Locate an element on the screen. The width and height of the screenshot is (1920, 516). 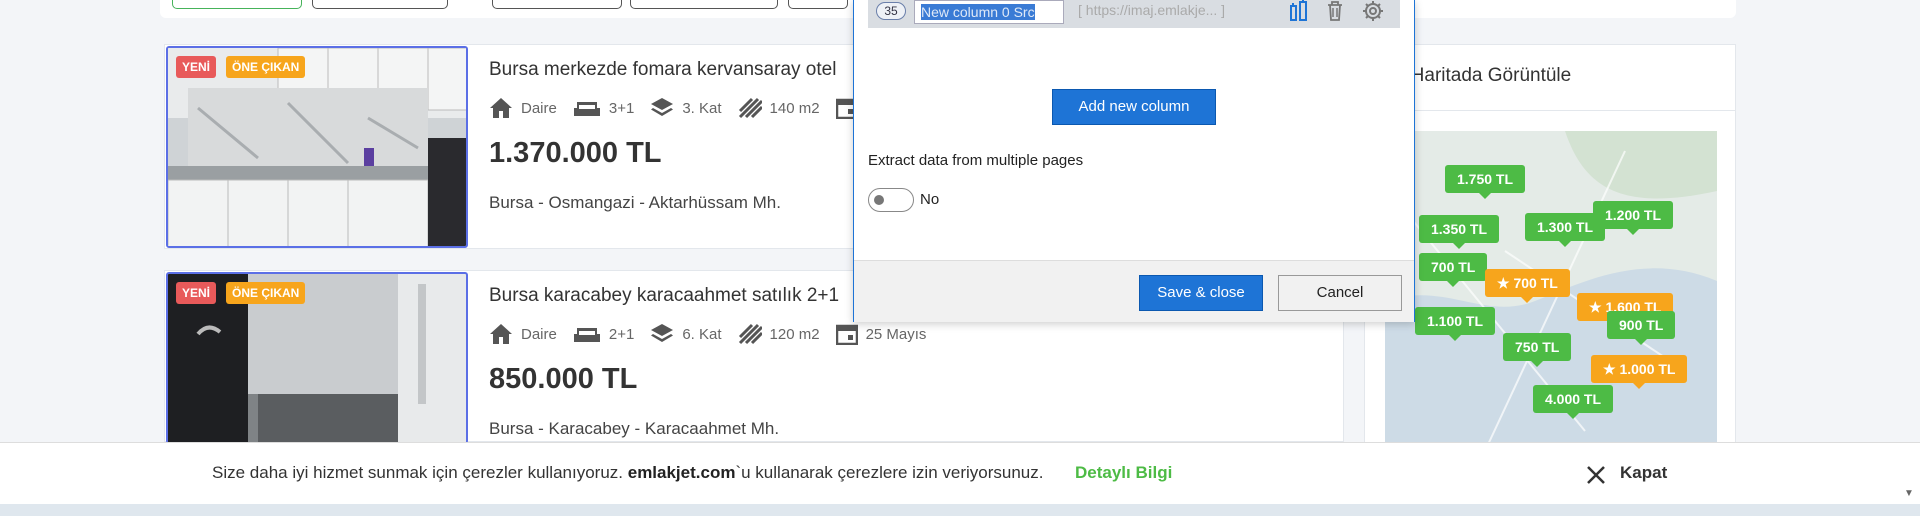
cookie-details-link: Detaylı Bilgi is located at coordinates (1123, 473).